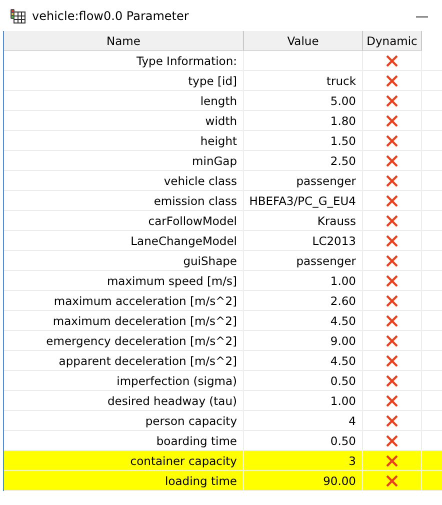 The height and width of the screenshot is (505, 442). What do you see at coordinates (18, 16) in the screenshot?
I see `table-app-icon` at bounding box center [18, 16].